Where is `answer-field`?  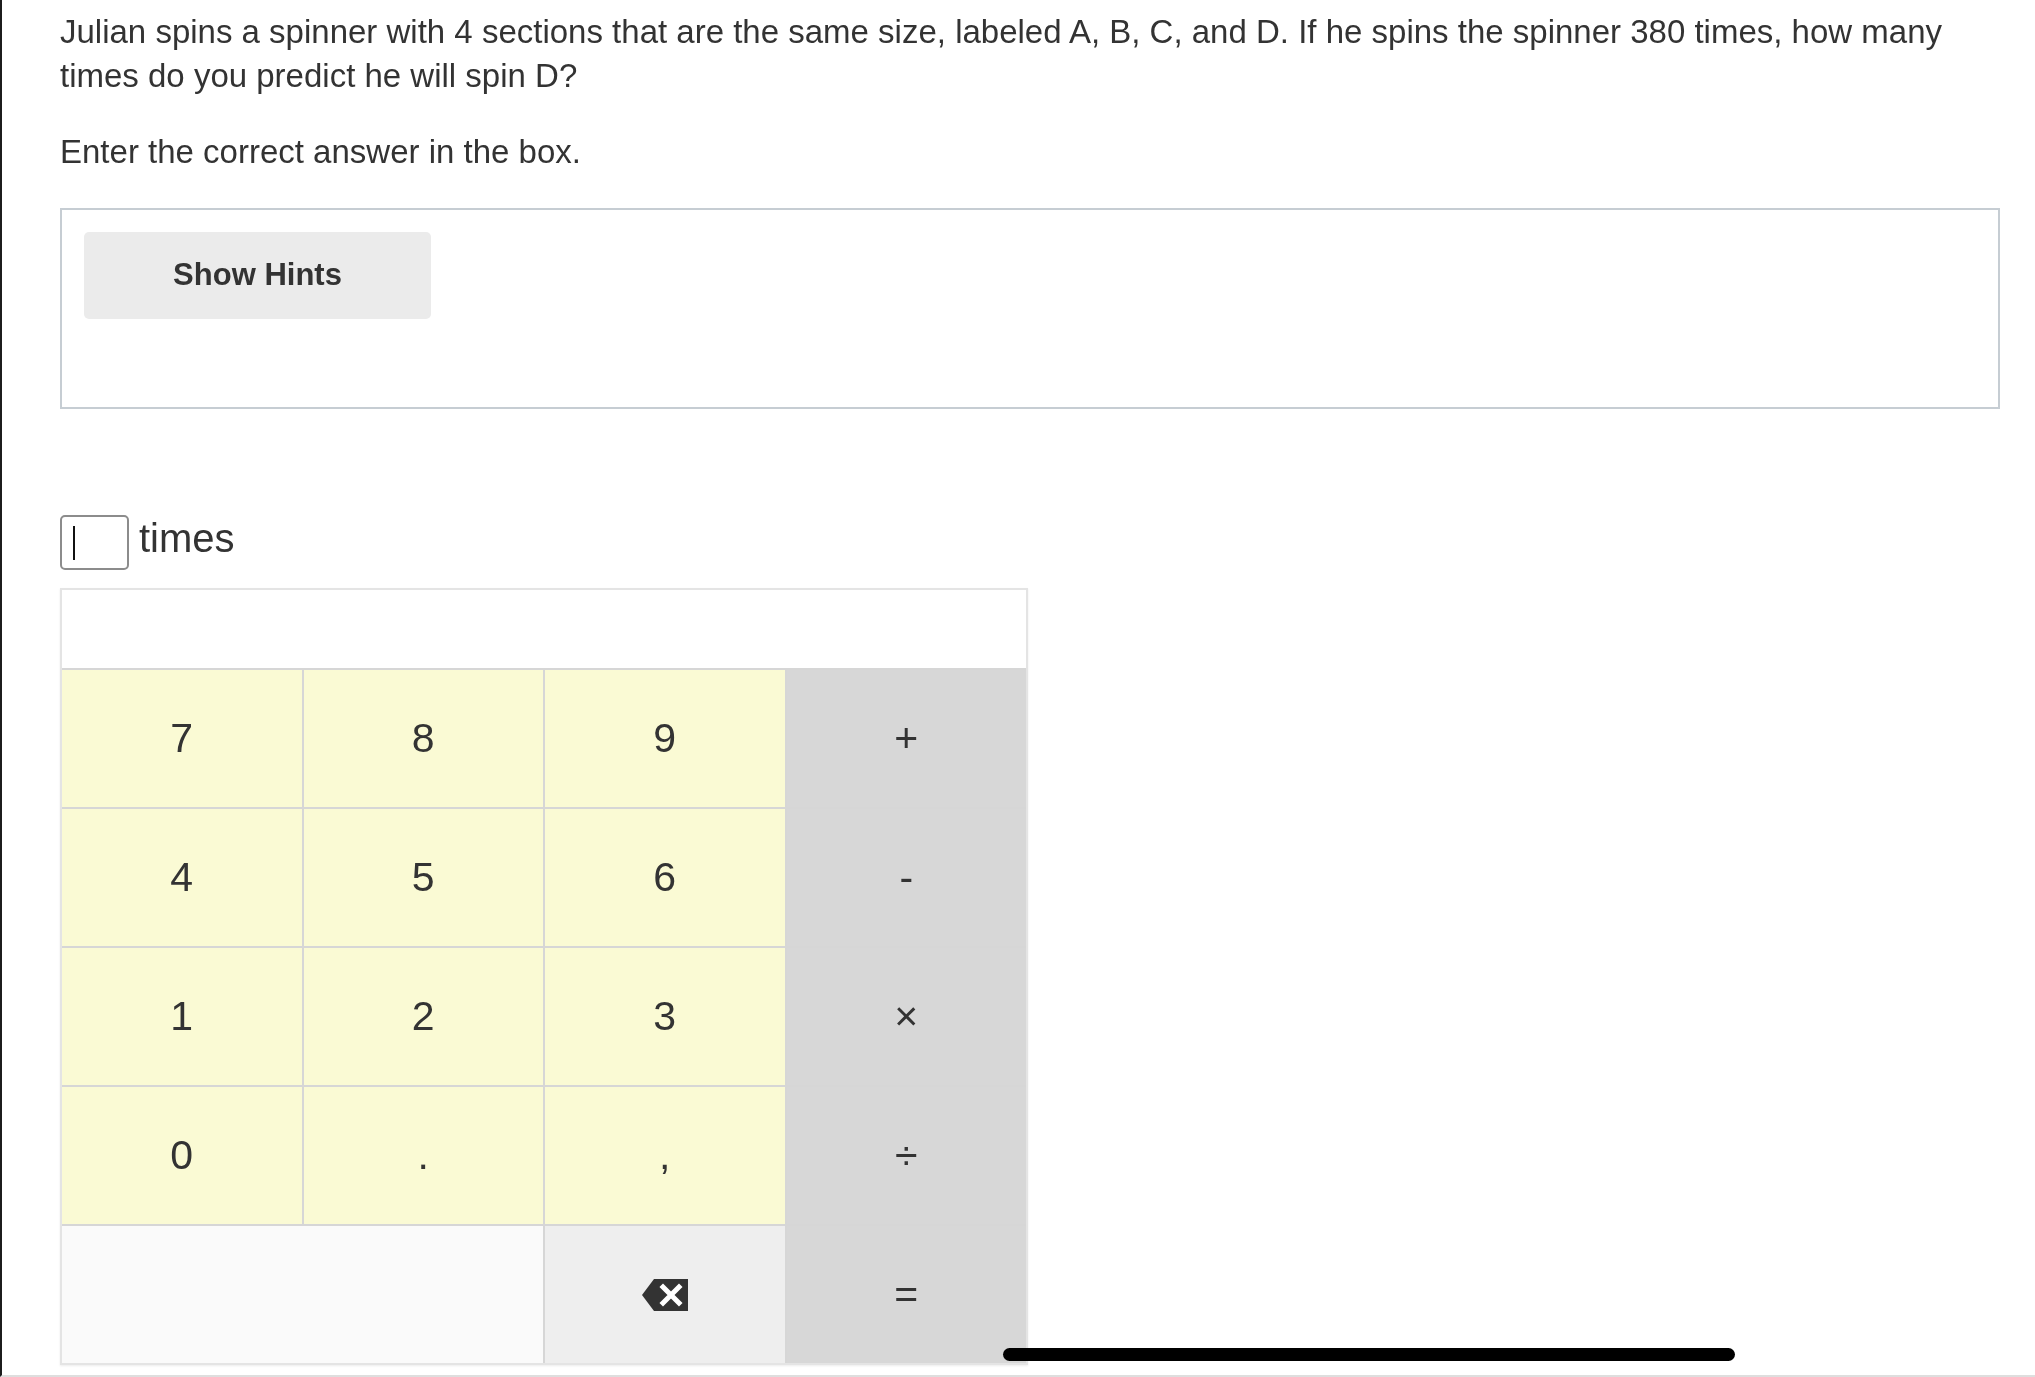
answer-field is located at coordinates (94, 542).